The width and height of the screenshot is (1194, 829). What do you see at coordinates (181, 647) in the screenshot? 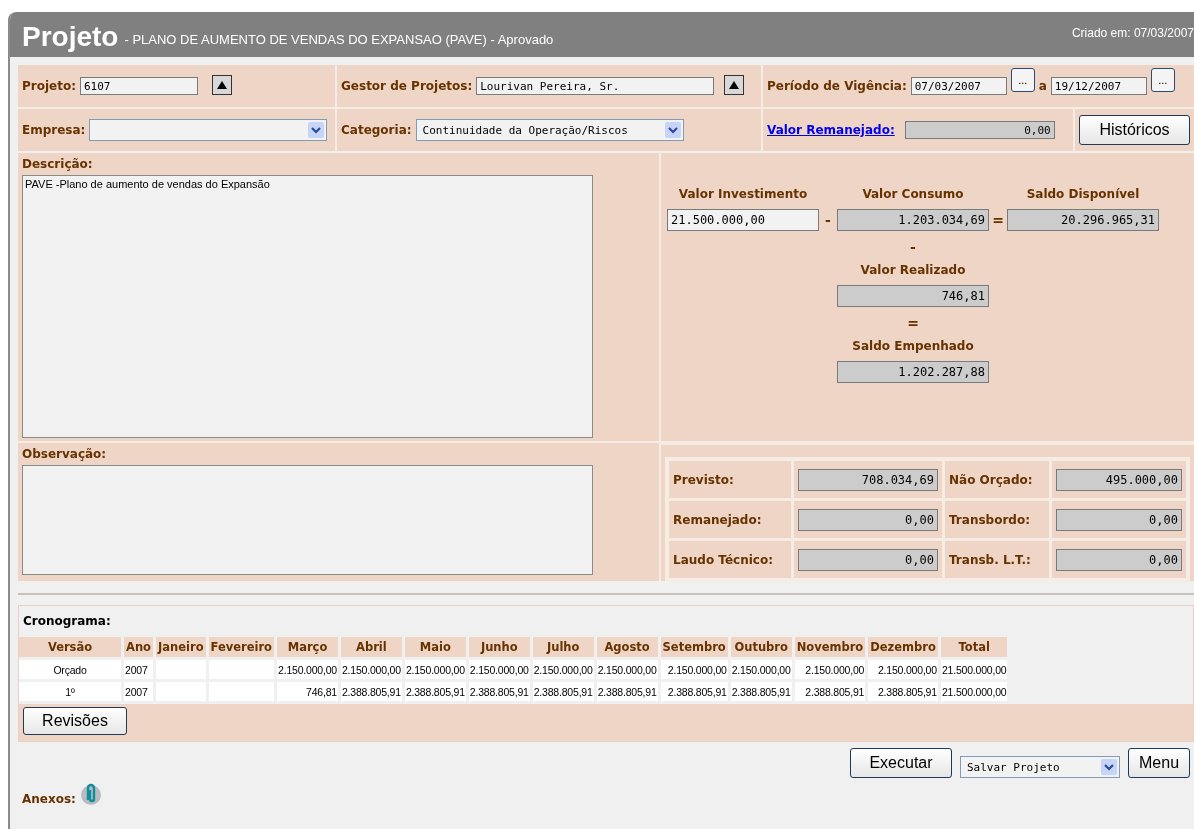
I see `column-header: Janeiro` at bounding box center [181, 647].